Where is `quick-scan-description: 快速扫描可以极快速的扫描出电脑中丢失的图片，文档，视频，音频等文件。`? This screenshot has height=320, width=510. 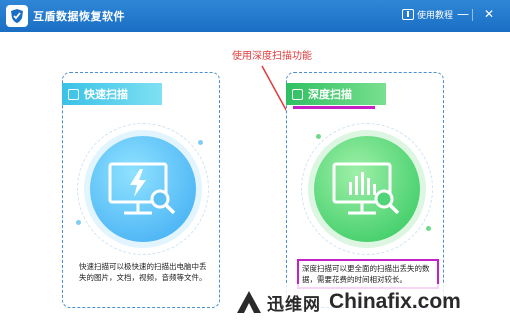 quick-scan-description: 快速扫描可以极快速的扫描出电脑中丢失的图片，文档，视频，音频等文件。 is located at coordinates (143, 272).